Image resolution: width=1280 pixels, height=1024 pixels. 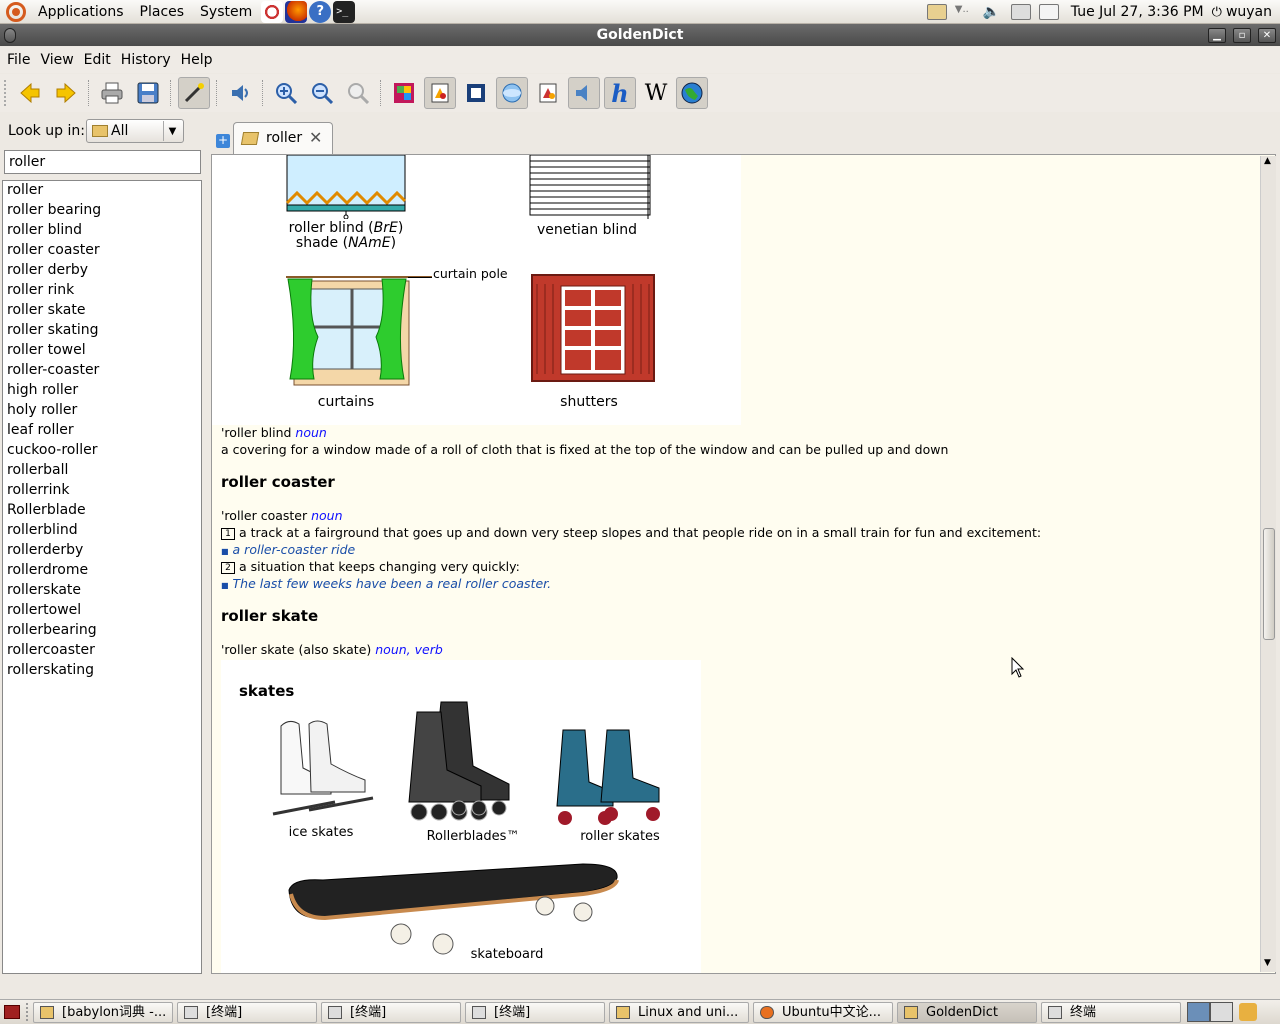 What do you see at coordinates (18, 60) in the screenshot?
I see `menu-file: File` at bounding box center [18, 60].